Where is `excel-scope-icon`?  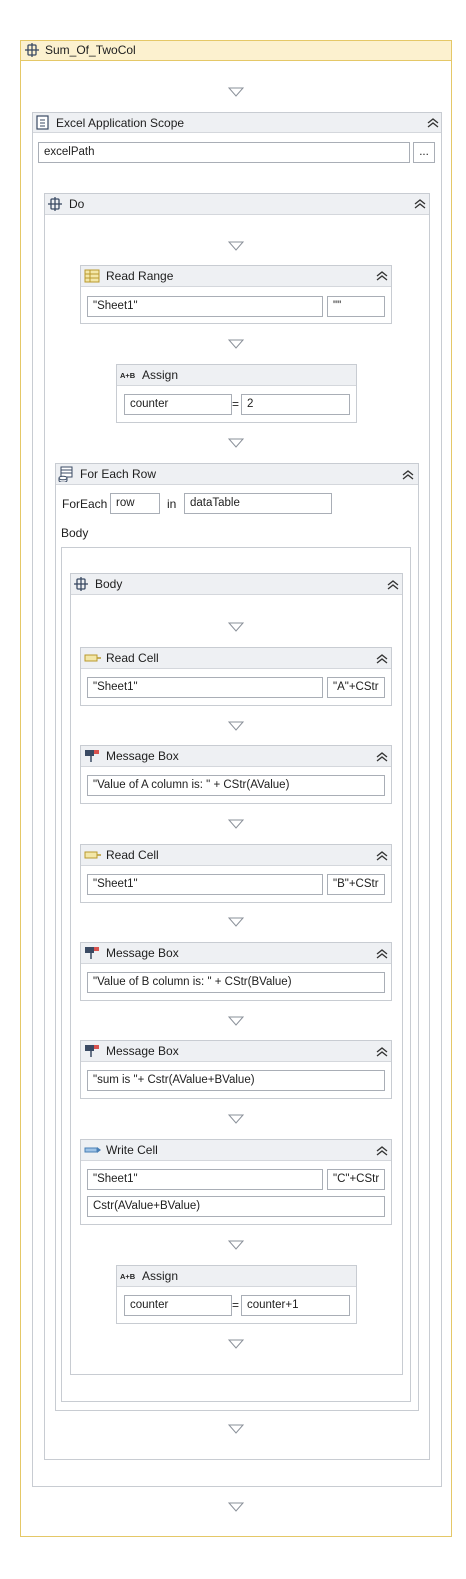
excel-scope-icon is located at coordinates (42, 122).